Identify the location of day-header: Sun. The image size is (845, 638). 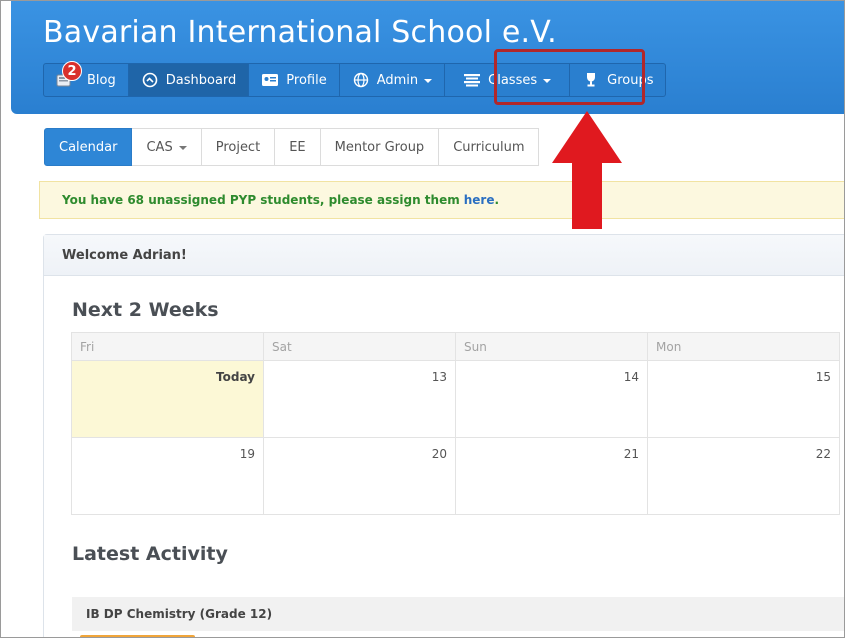
(551, 346).